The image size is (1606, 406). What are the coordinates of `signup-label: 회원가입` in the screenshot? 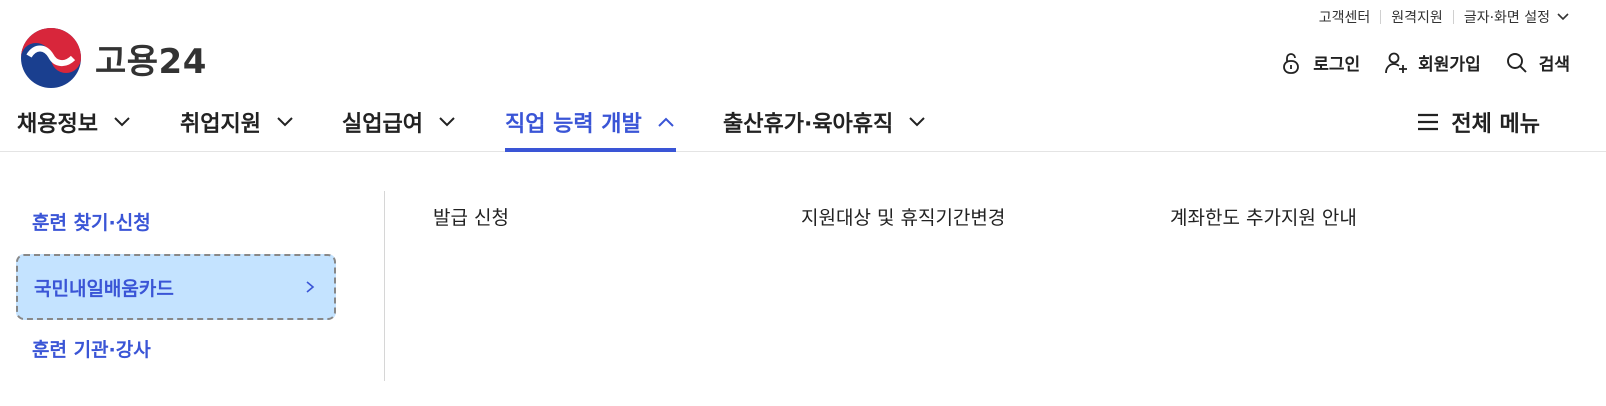 It's located at (1449, 65).